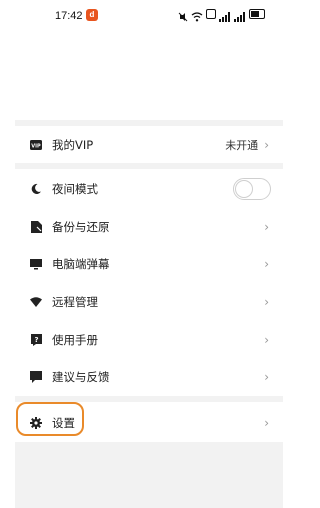  What do you see at coordinates (149, 340) in the screenshot?
I see `menu-item-manual: ? 使用手册 ›` at bounding box center [149, 340].